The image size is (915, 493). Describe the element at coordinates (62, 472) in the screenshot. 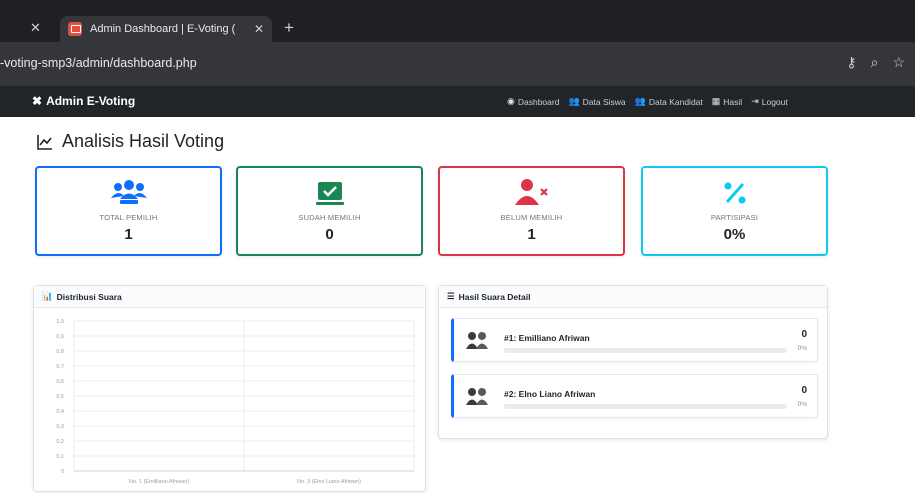

I see `chart-y-tick-label: 0` at that location.